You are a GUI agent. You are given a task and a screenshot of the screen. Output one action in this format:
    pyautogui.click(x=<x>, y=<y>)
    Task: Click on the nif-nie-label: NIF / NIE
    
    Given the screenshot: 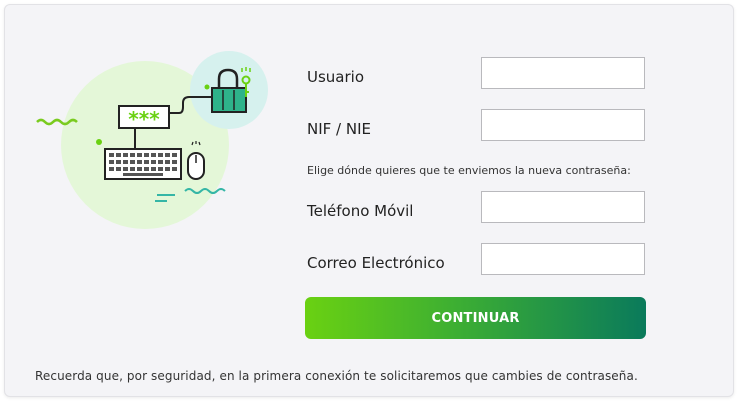 What is the action you would take?
    pyautogui.click(x=339, y=129)
    